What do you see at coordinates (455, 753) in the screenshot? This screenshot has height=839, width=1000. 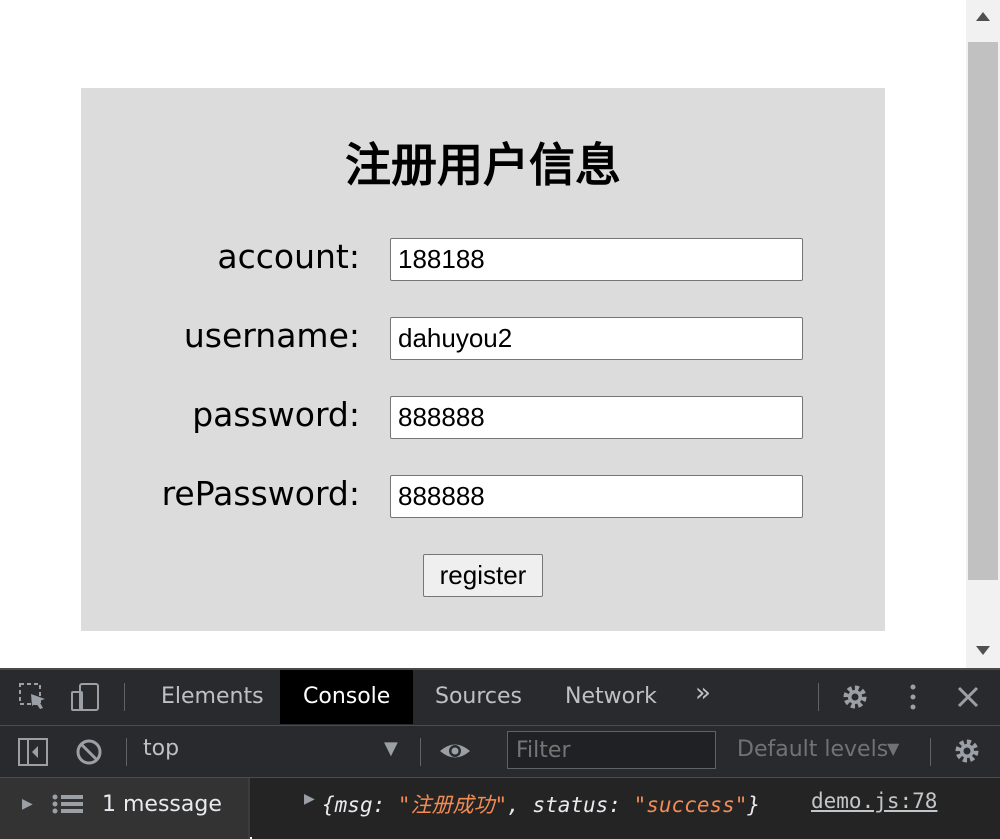 I see `eye-icon` at bounding box center [455, 753].